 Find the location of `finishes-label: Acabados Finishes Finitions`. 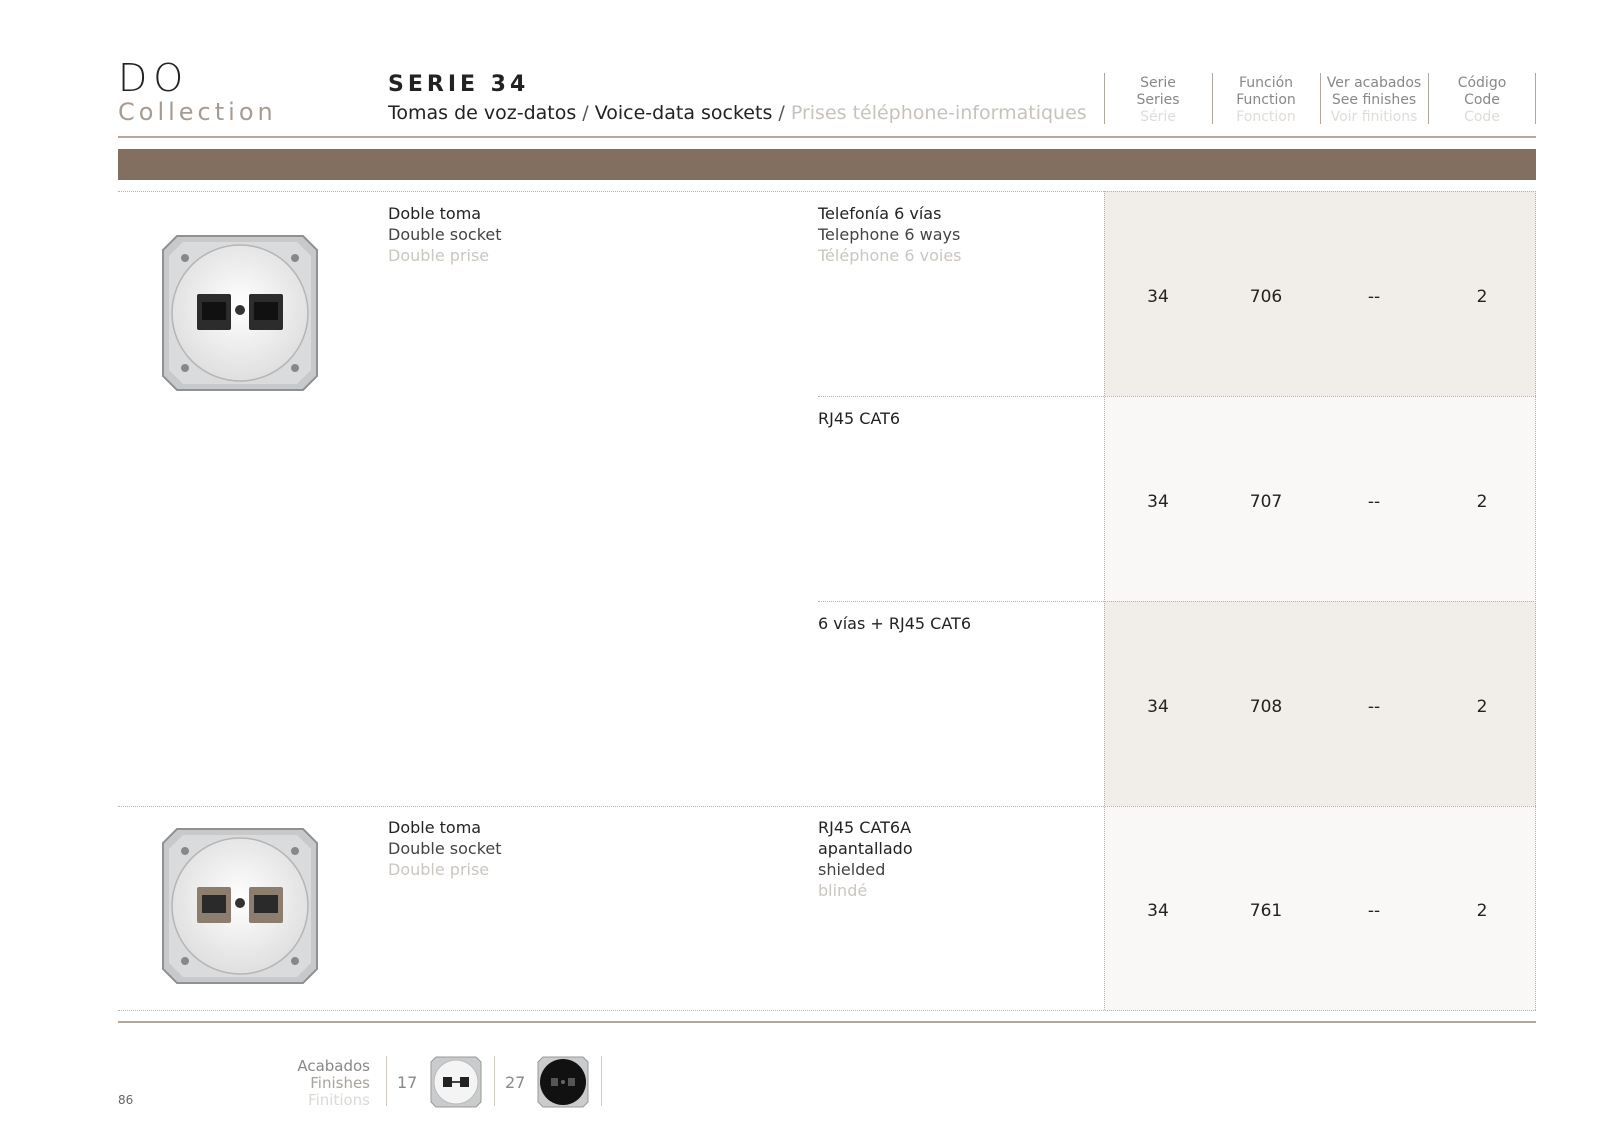

finishes-label: Acabados Finishes Finitions is located at coordinates (310, 1083).